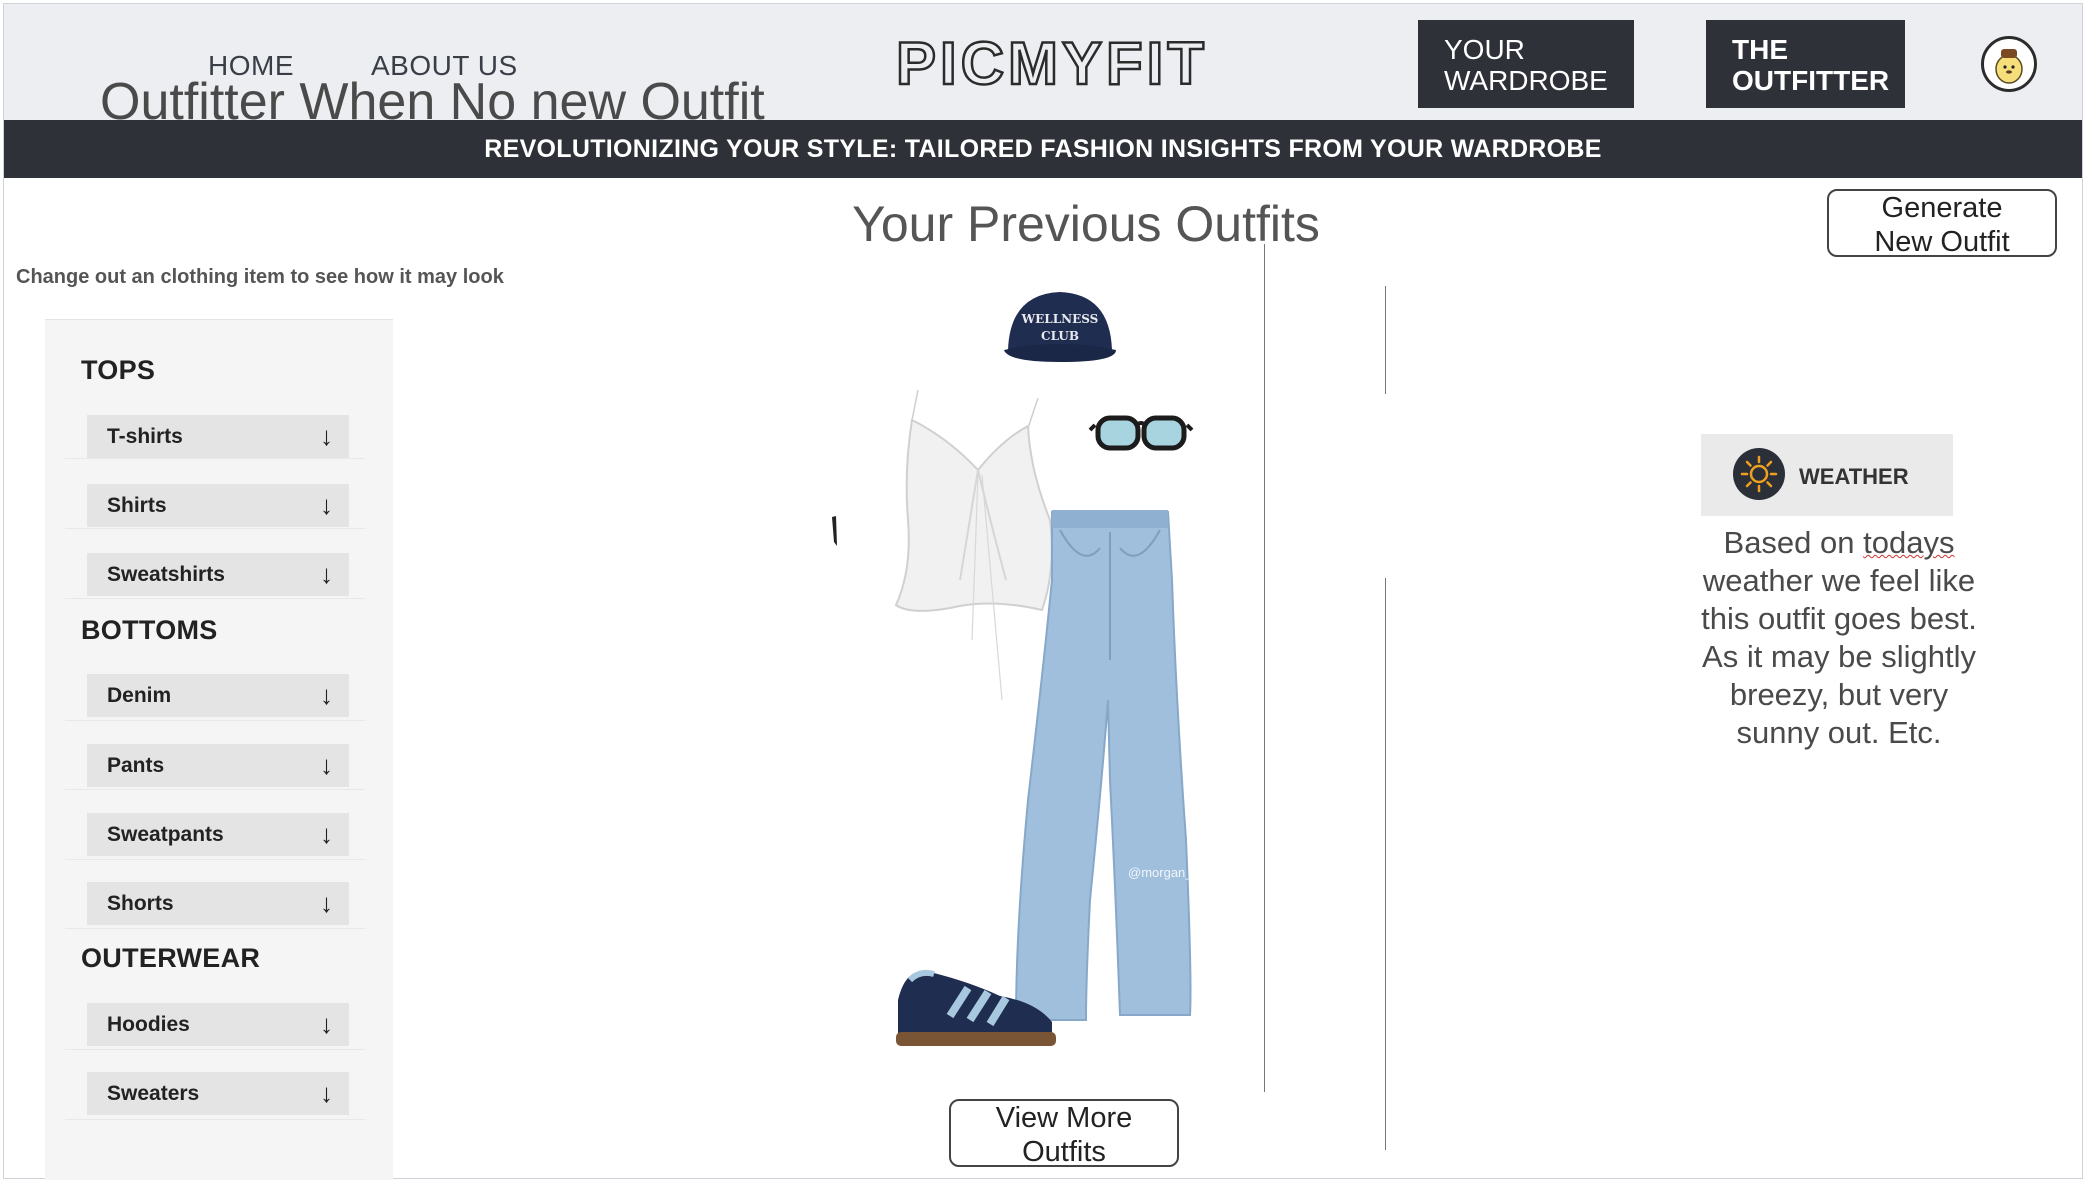 This screenshot has height=1182, width=2086. I want to click on dropdown-label: Hoodies, so click(148, 1024).